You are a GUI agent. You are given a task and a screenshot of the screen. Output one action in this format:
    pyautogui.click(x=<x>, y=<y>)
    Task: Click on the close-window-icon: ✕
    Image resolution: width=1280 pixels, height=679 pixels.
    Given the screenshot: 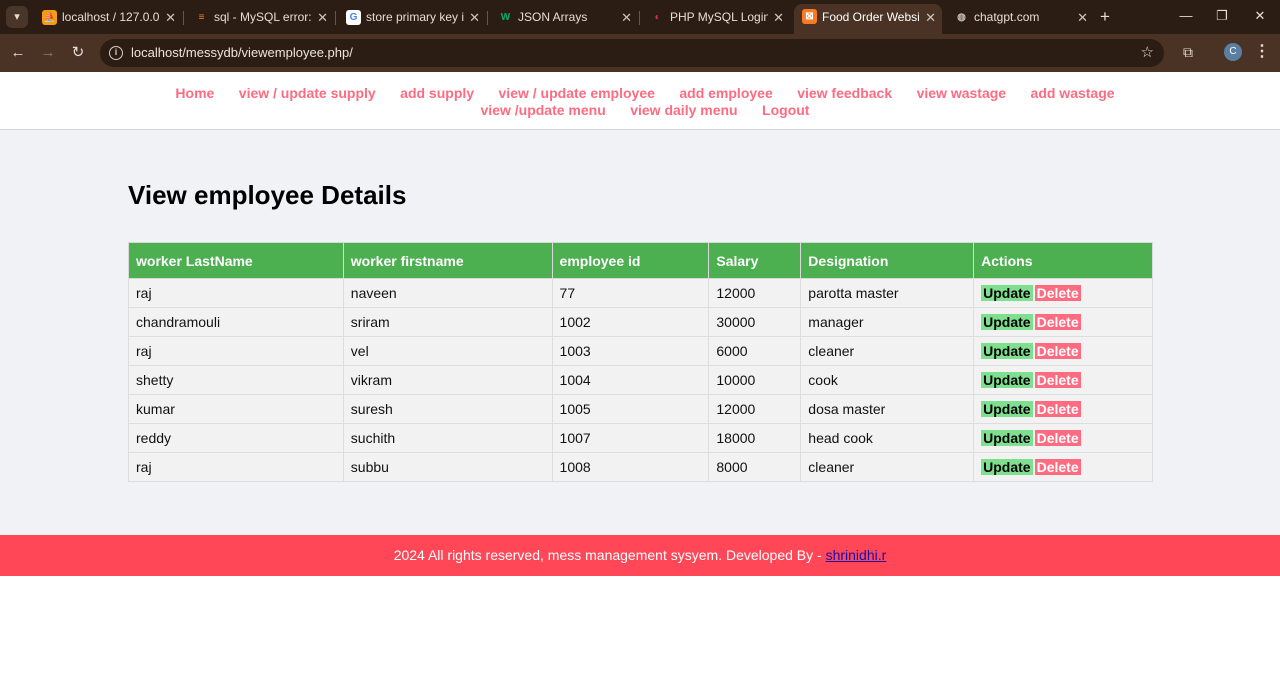 What is the action you would take?
    pyautogui.click(x=1260, y=16)
    